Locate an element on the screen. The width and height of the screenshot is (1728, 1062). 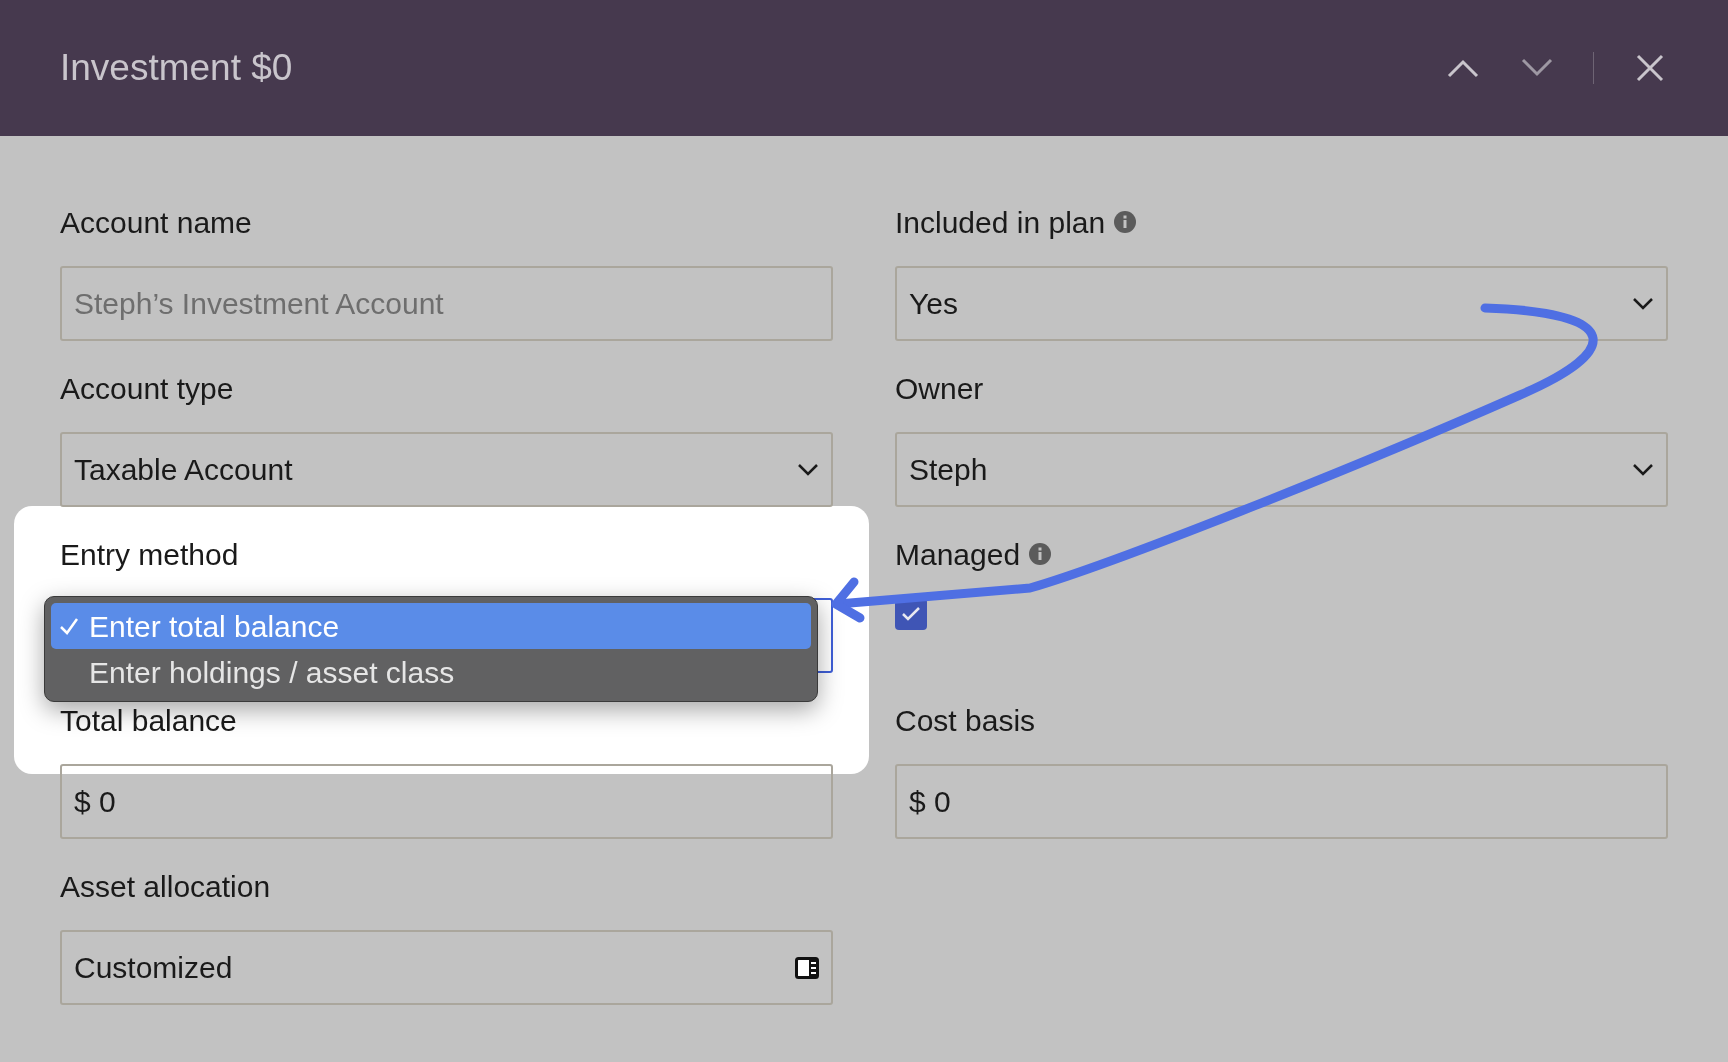
chevron-up-icon is located at coordinates (1463, 68).